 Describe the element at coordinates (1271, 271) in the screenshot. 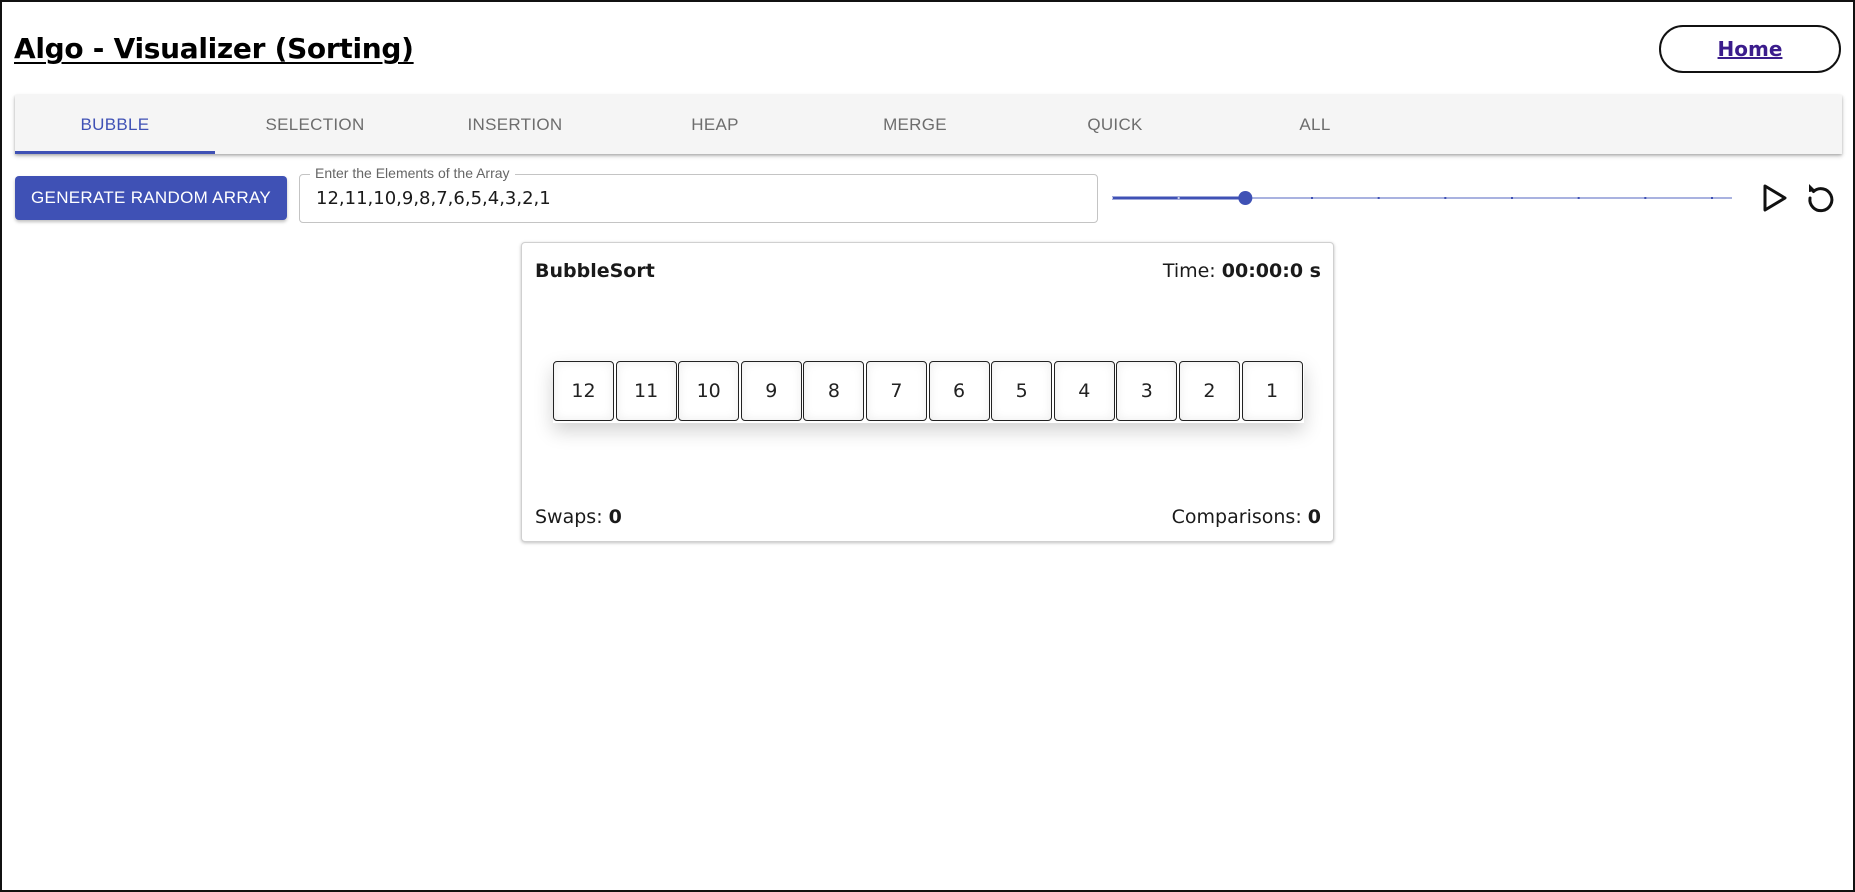

I see `timer-value: 00:00:0 s` at that location.